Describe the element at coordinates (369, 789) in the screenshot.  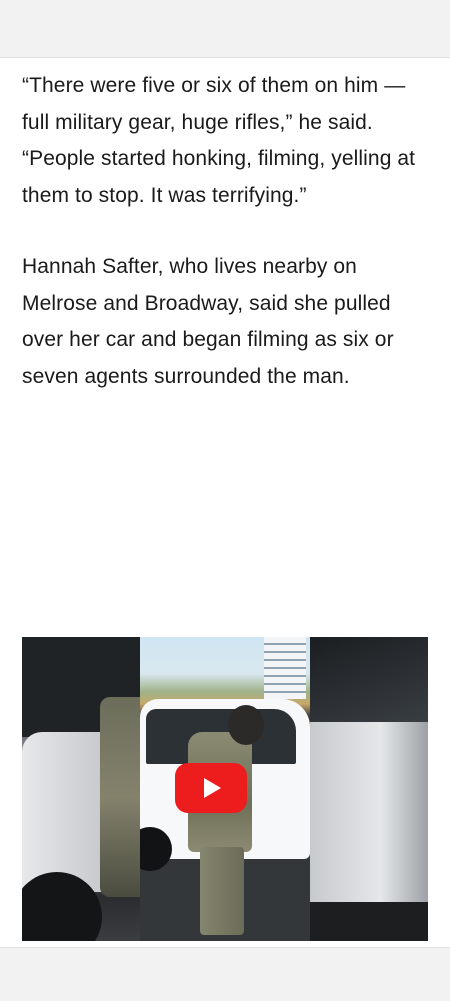
I see `video-blurred-right-panel` at that location.